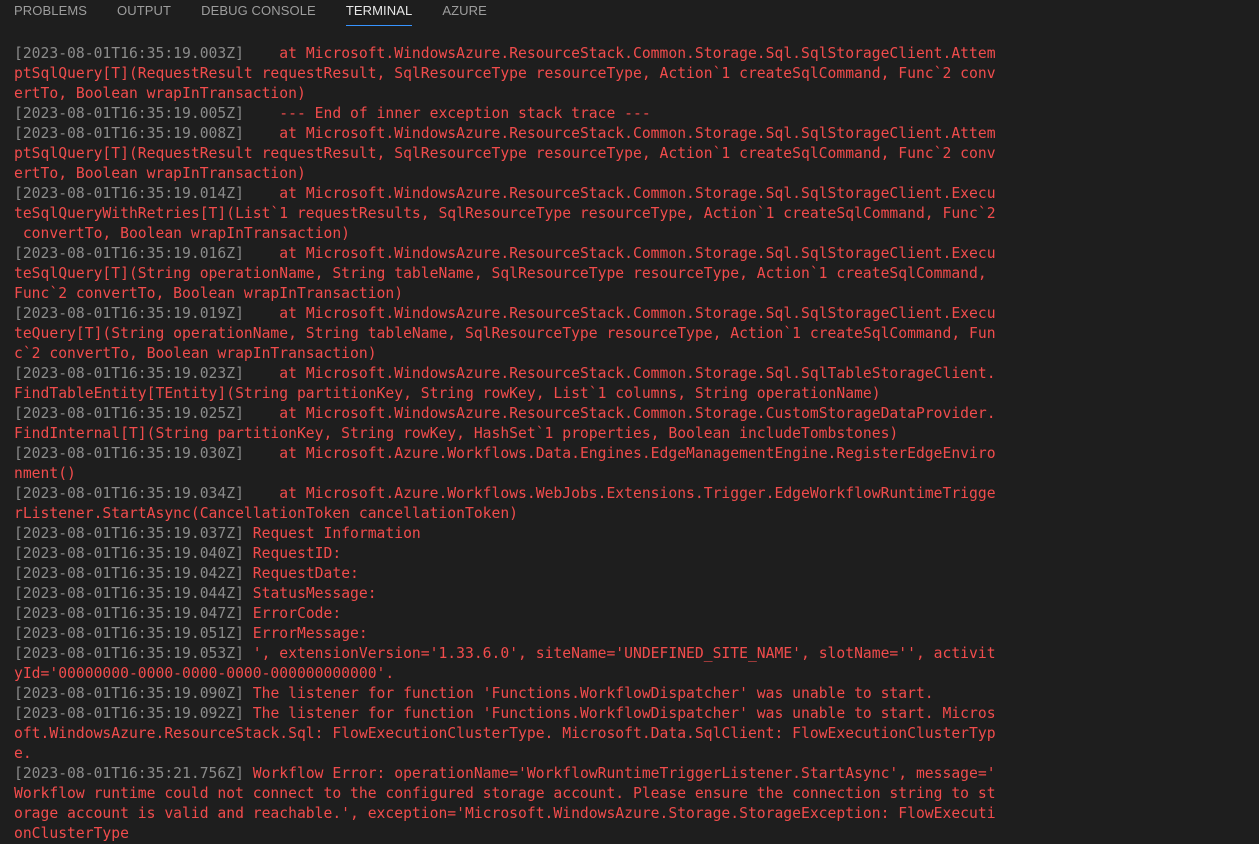 This screenshot has width=1259, height=844. I want to click on log-timestamp: [2023-08-01T16:35:19.044Z], so click(129, 593).